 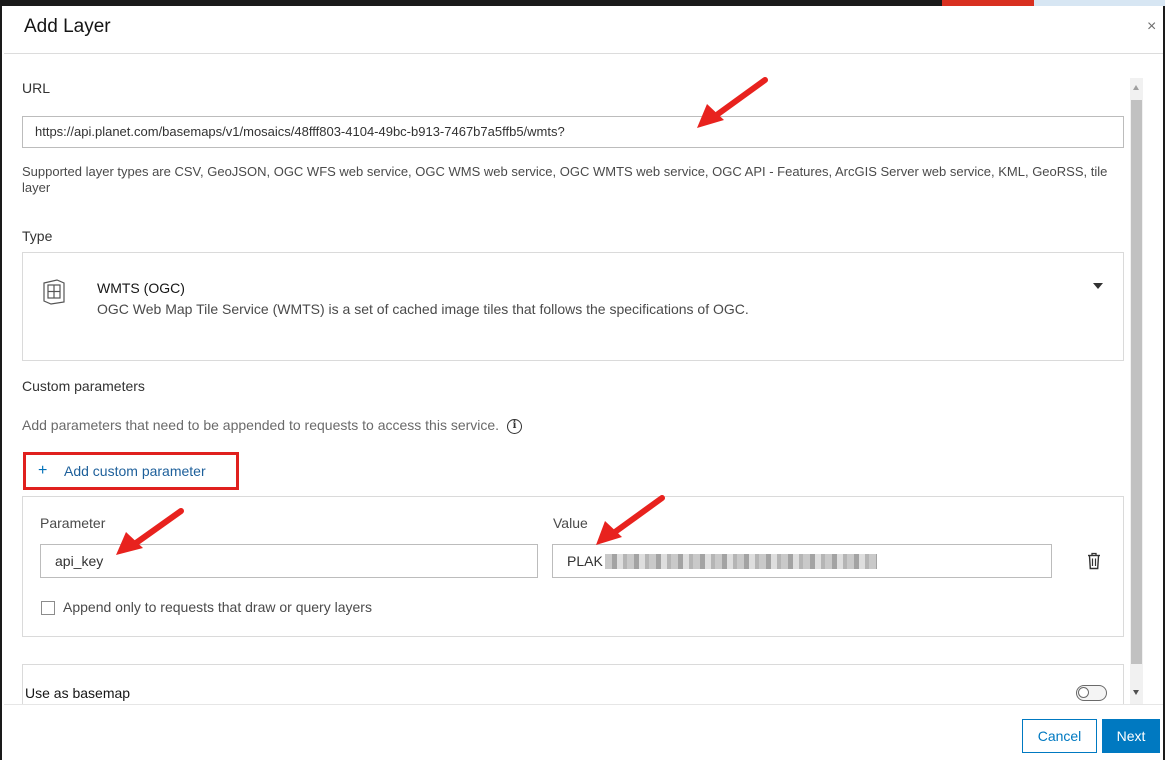 I want to click on plus-icon: +, so click(x=43, y=470).